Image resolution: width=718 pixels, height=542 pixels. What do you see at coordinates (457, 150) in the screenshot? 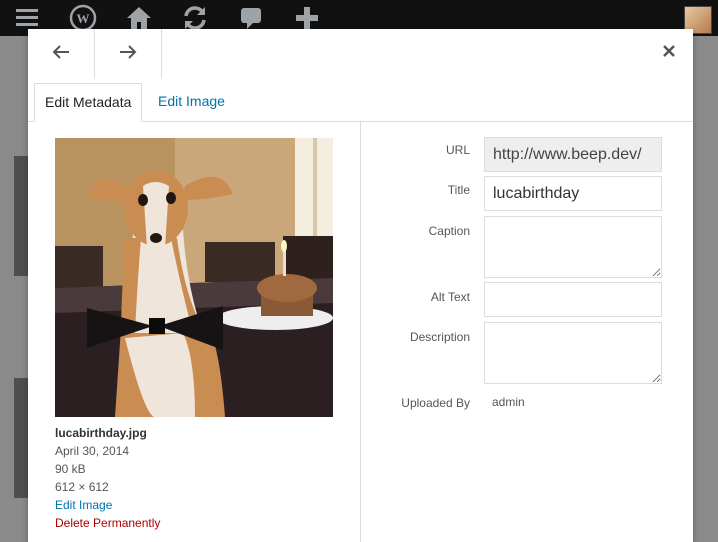
I see `url-label: URL` at bounding box center [457, 150].